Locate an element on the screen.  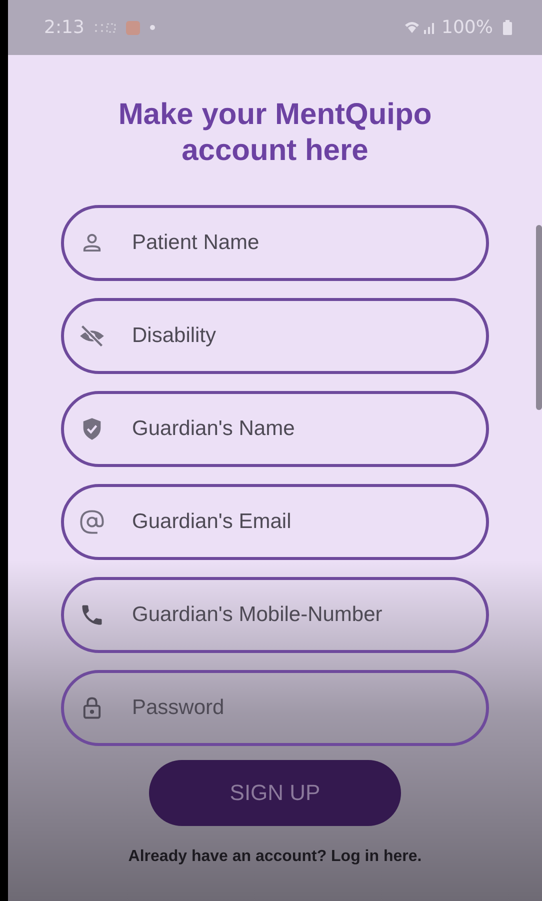
notification-dots-icon is located at coordinates (105, 28).